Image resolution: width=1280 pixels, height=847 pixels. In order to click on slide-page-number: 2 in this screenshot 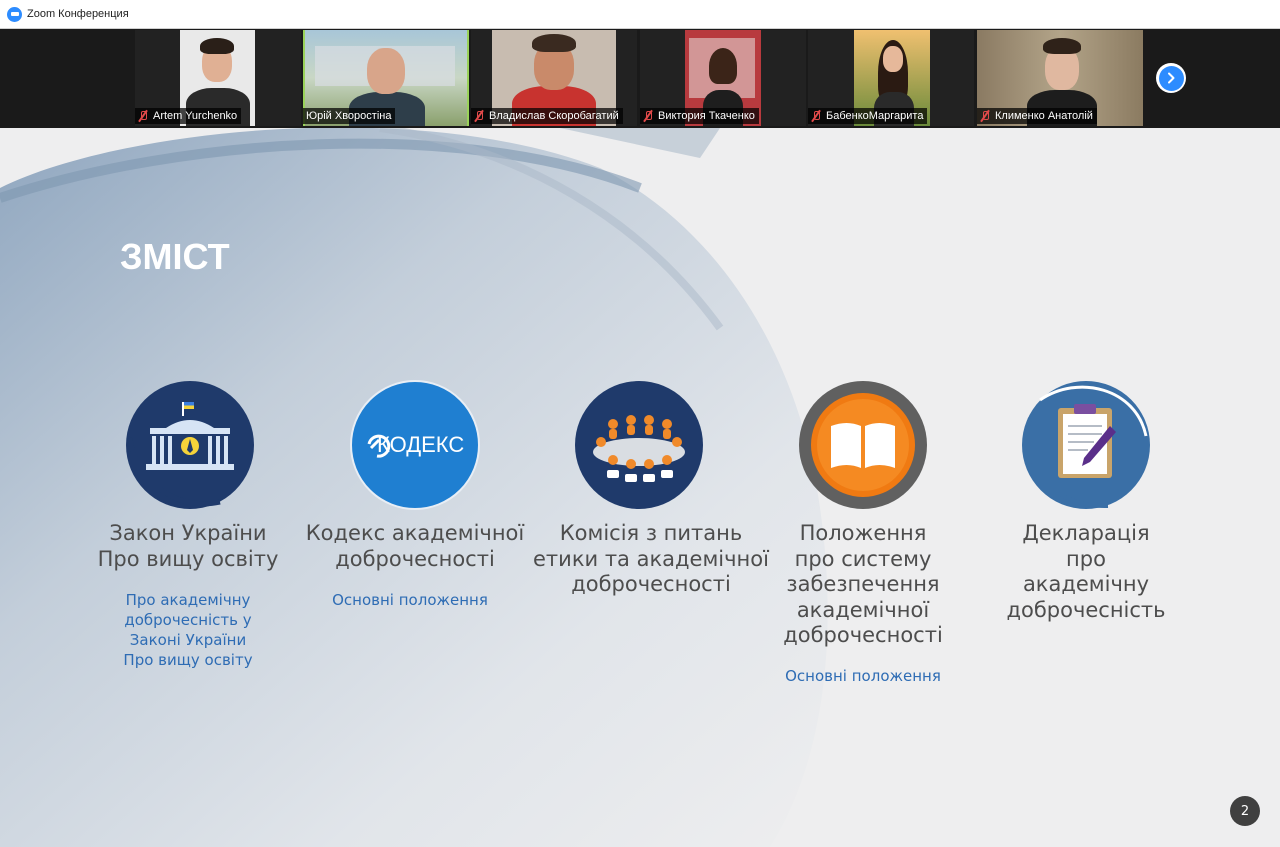, I will do `click(1245, 811)`.